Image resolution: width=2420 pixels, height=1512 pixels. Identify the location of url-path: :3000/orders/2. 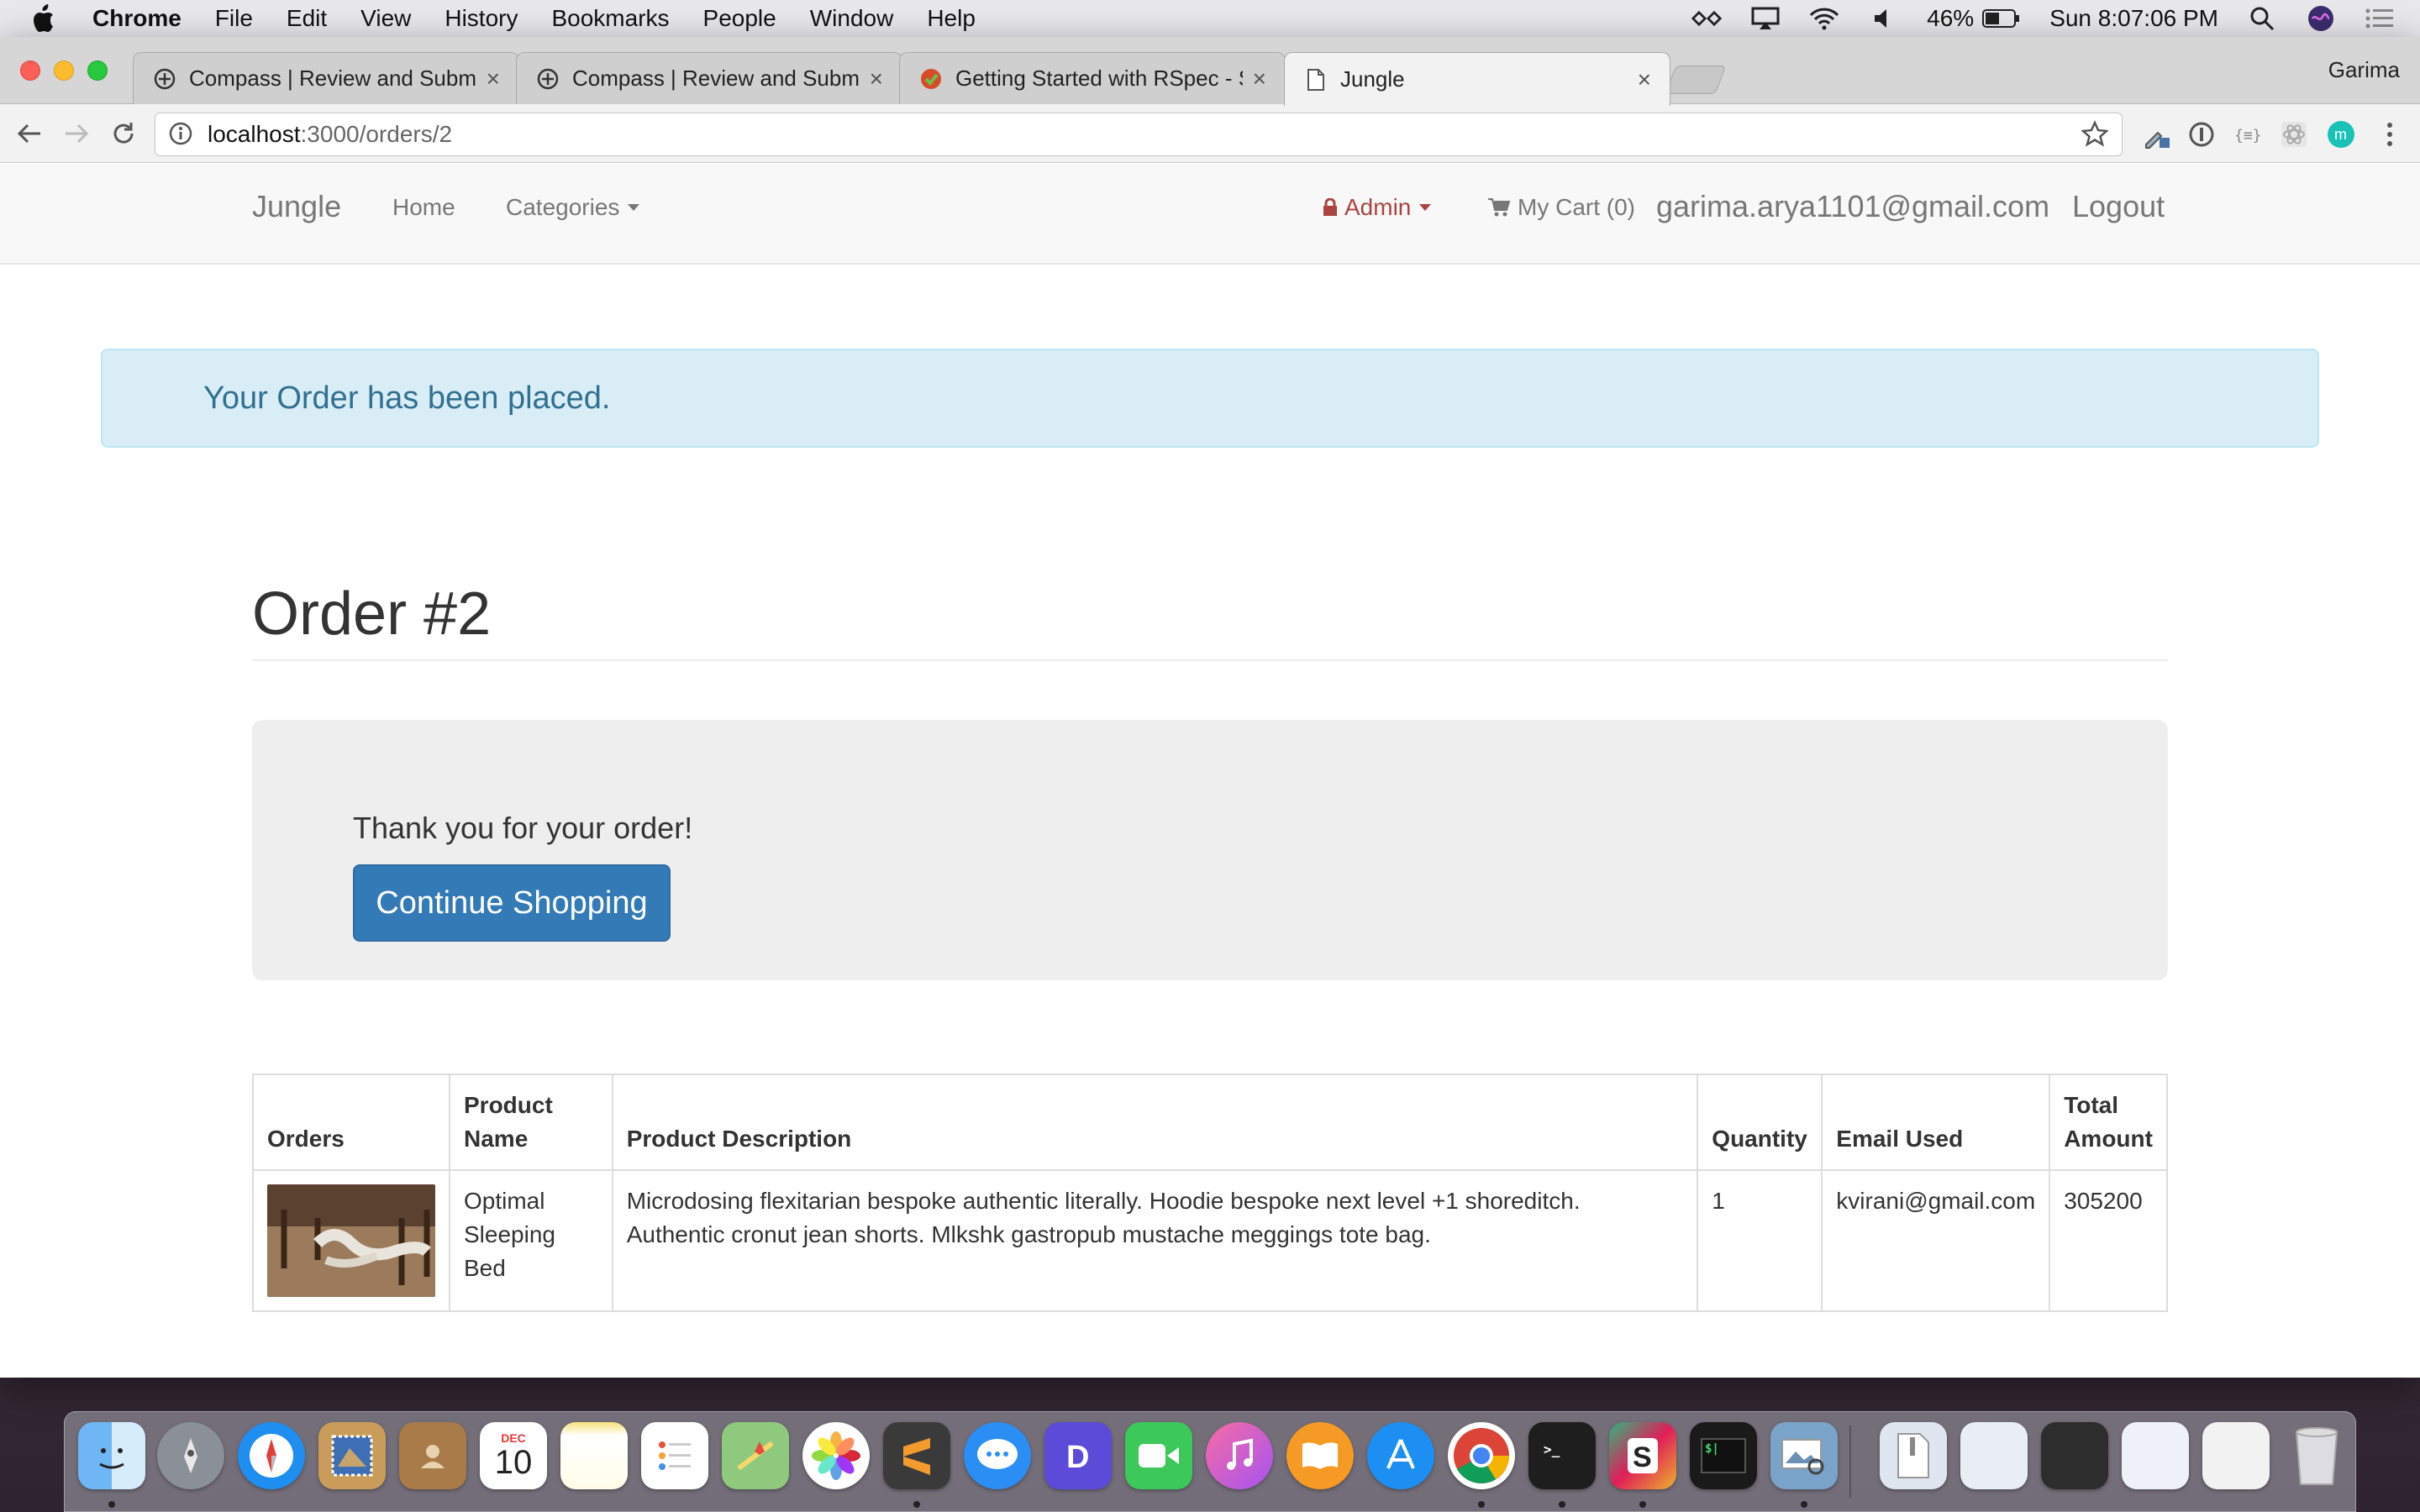
(376, 134).